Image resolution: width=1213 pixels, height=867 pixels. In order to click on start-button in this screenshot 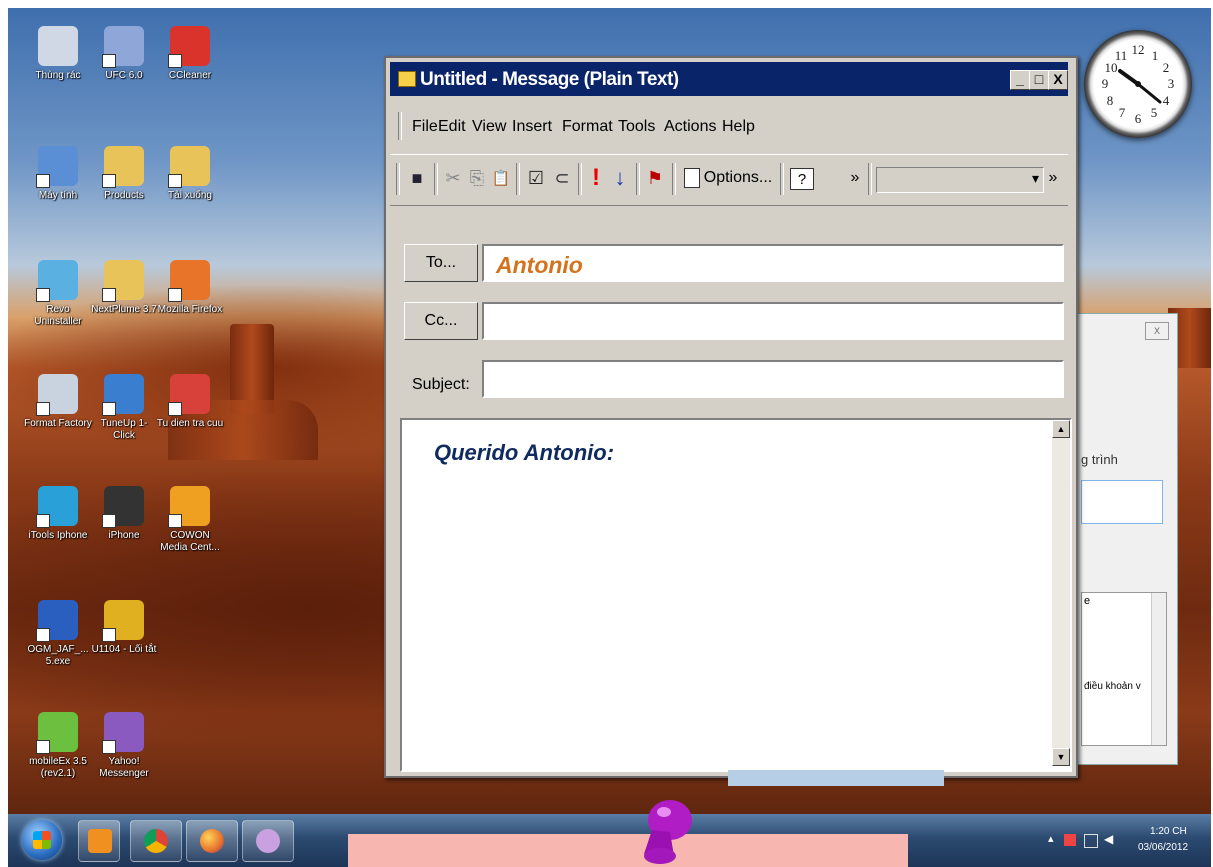, I will do `click(42, 840)`.